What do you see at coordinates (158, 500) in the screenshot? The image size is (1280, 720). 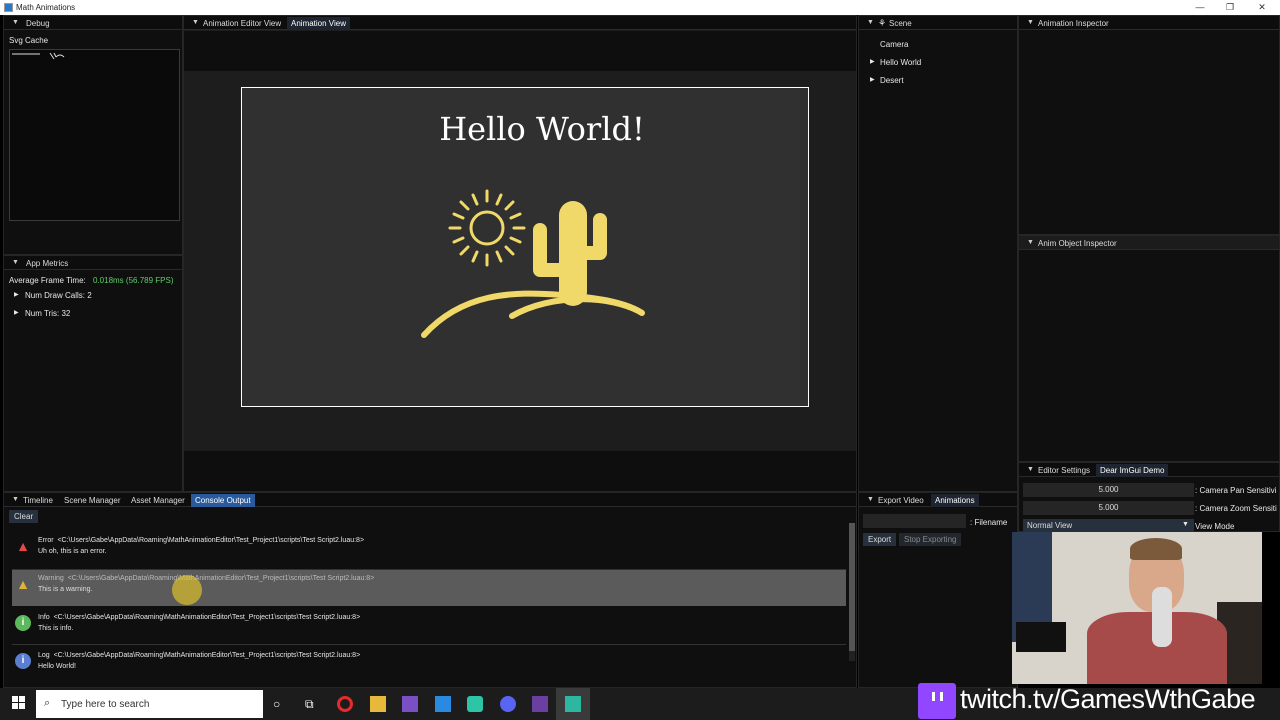 I see `tab-asset-manager: Asset Manager` at bounding box center [158, 500].